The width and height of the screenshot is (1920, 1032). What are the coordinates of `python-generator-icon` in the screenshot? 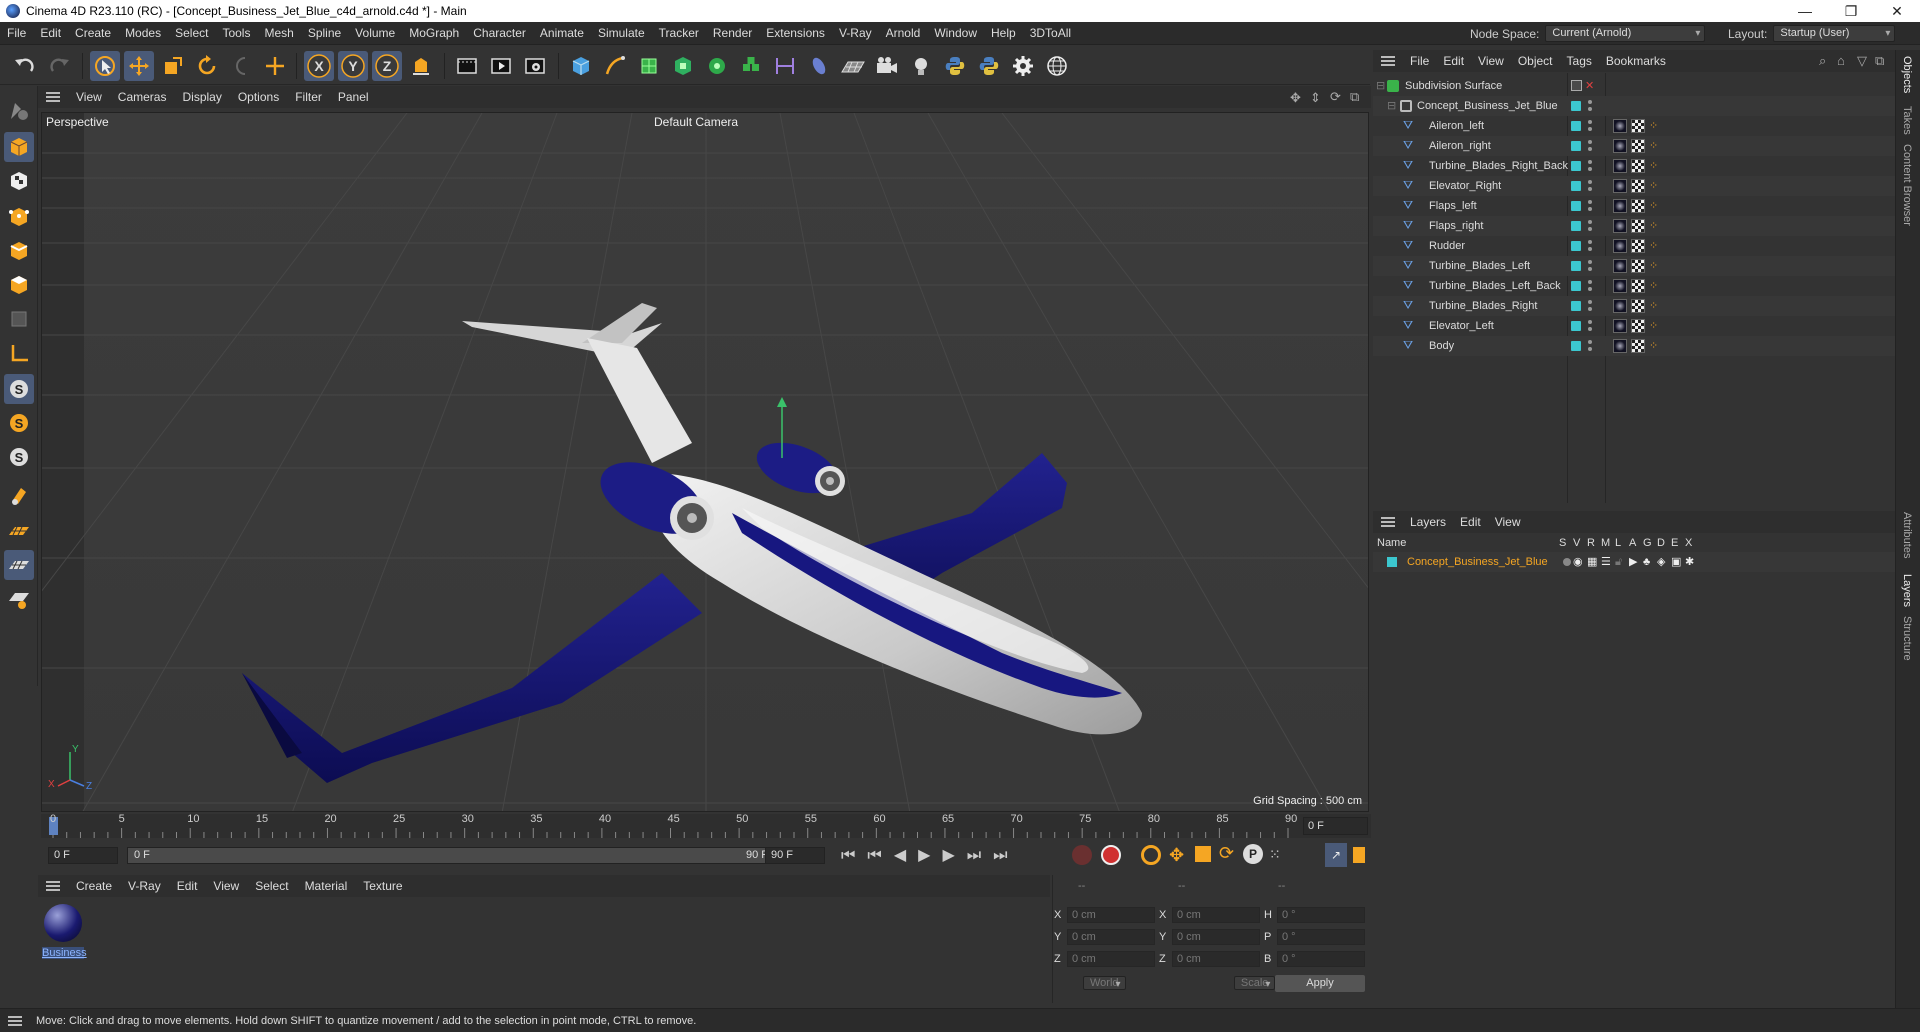 It's located at (989, 66).